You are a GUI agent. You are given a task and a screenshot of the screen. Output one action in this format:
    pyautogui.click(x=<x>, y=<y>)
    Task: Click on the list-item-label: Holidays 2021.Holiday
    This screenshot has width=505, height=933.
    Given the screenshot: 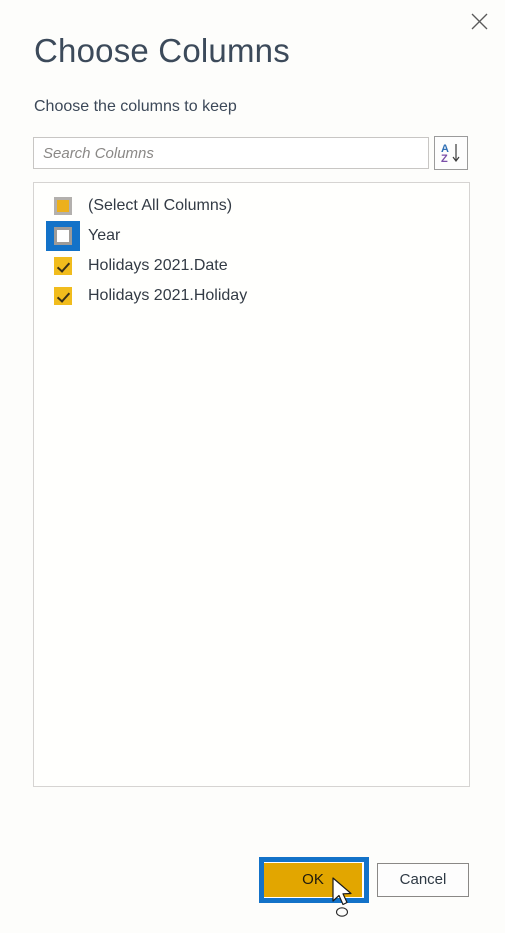 What is the action you would take?
    pyautogui.click(x=168, y=295)
    